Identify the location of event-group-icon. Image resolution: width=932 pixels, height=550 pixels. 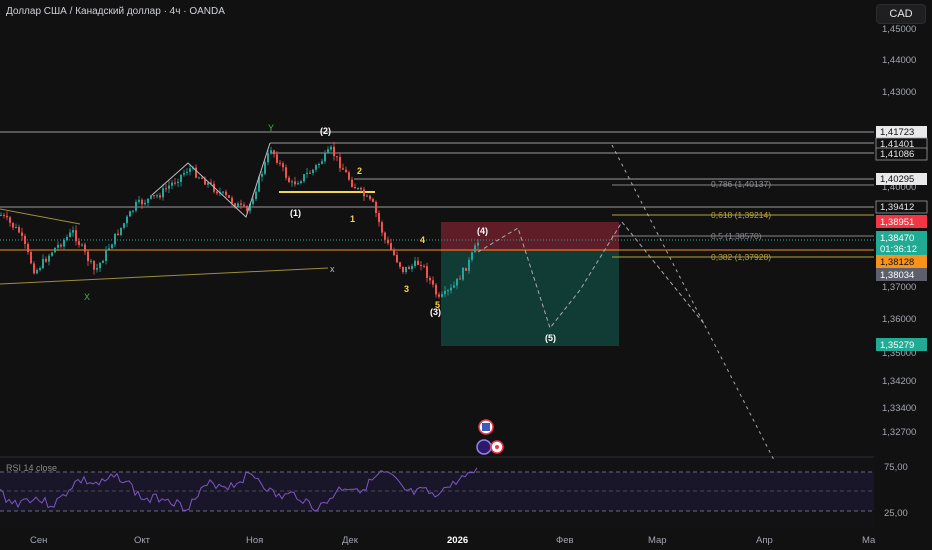
(484, 447).